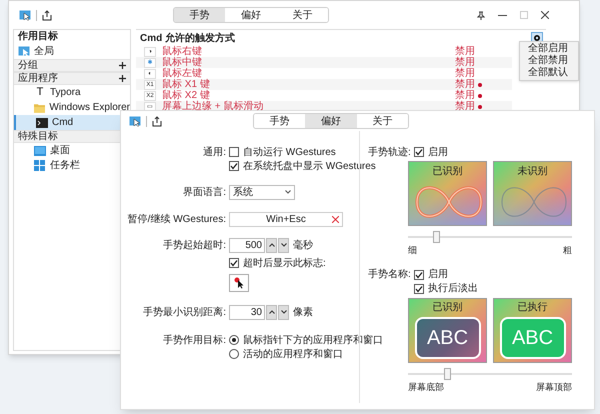  What do you see at coordinates (176, 219) in the screenshot?
I see `field-label: 暂停/继续 WGestures:` at bounding box center [176, 219].